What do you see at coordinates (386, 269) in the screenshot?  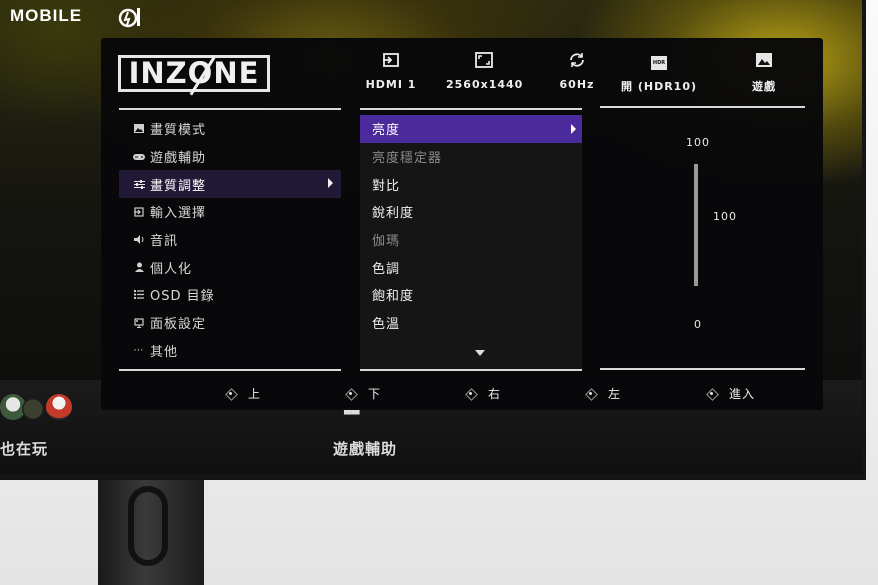 I see `sub-item-label: 色調` at bounding box center [386, 269].